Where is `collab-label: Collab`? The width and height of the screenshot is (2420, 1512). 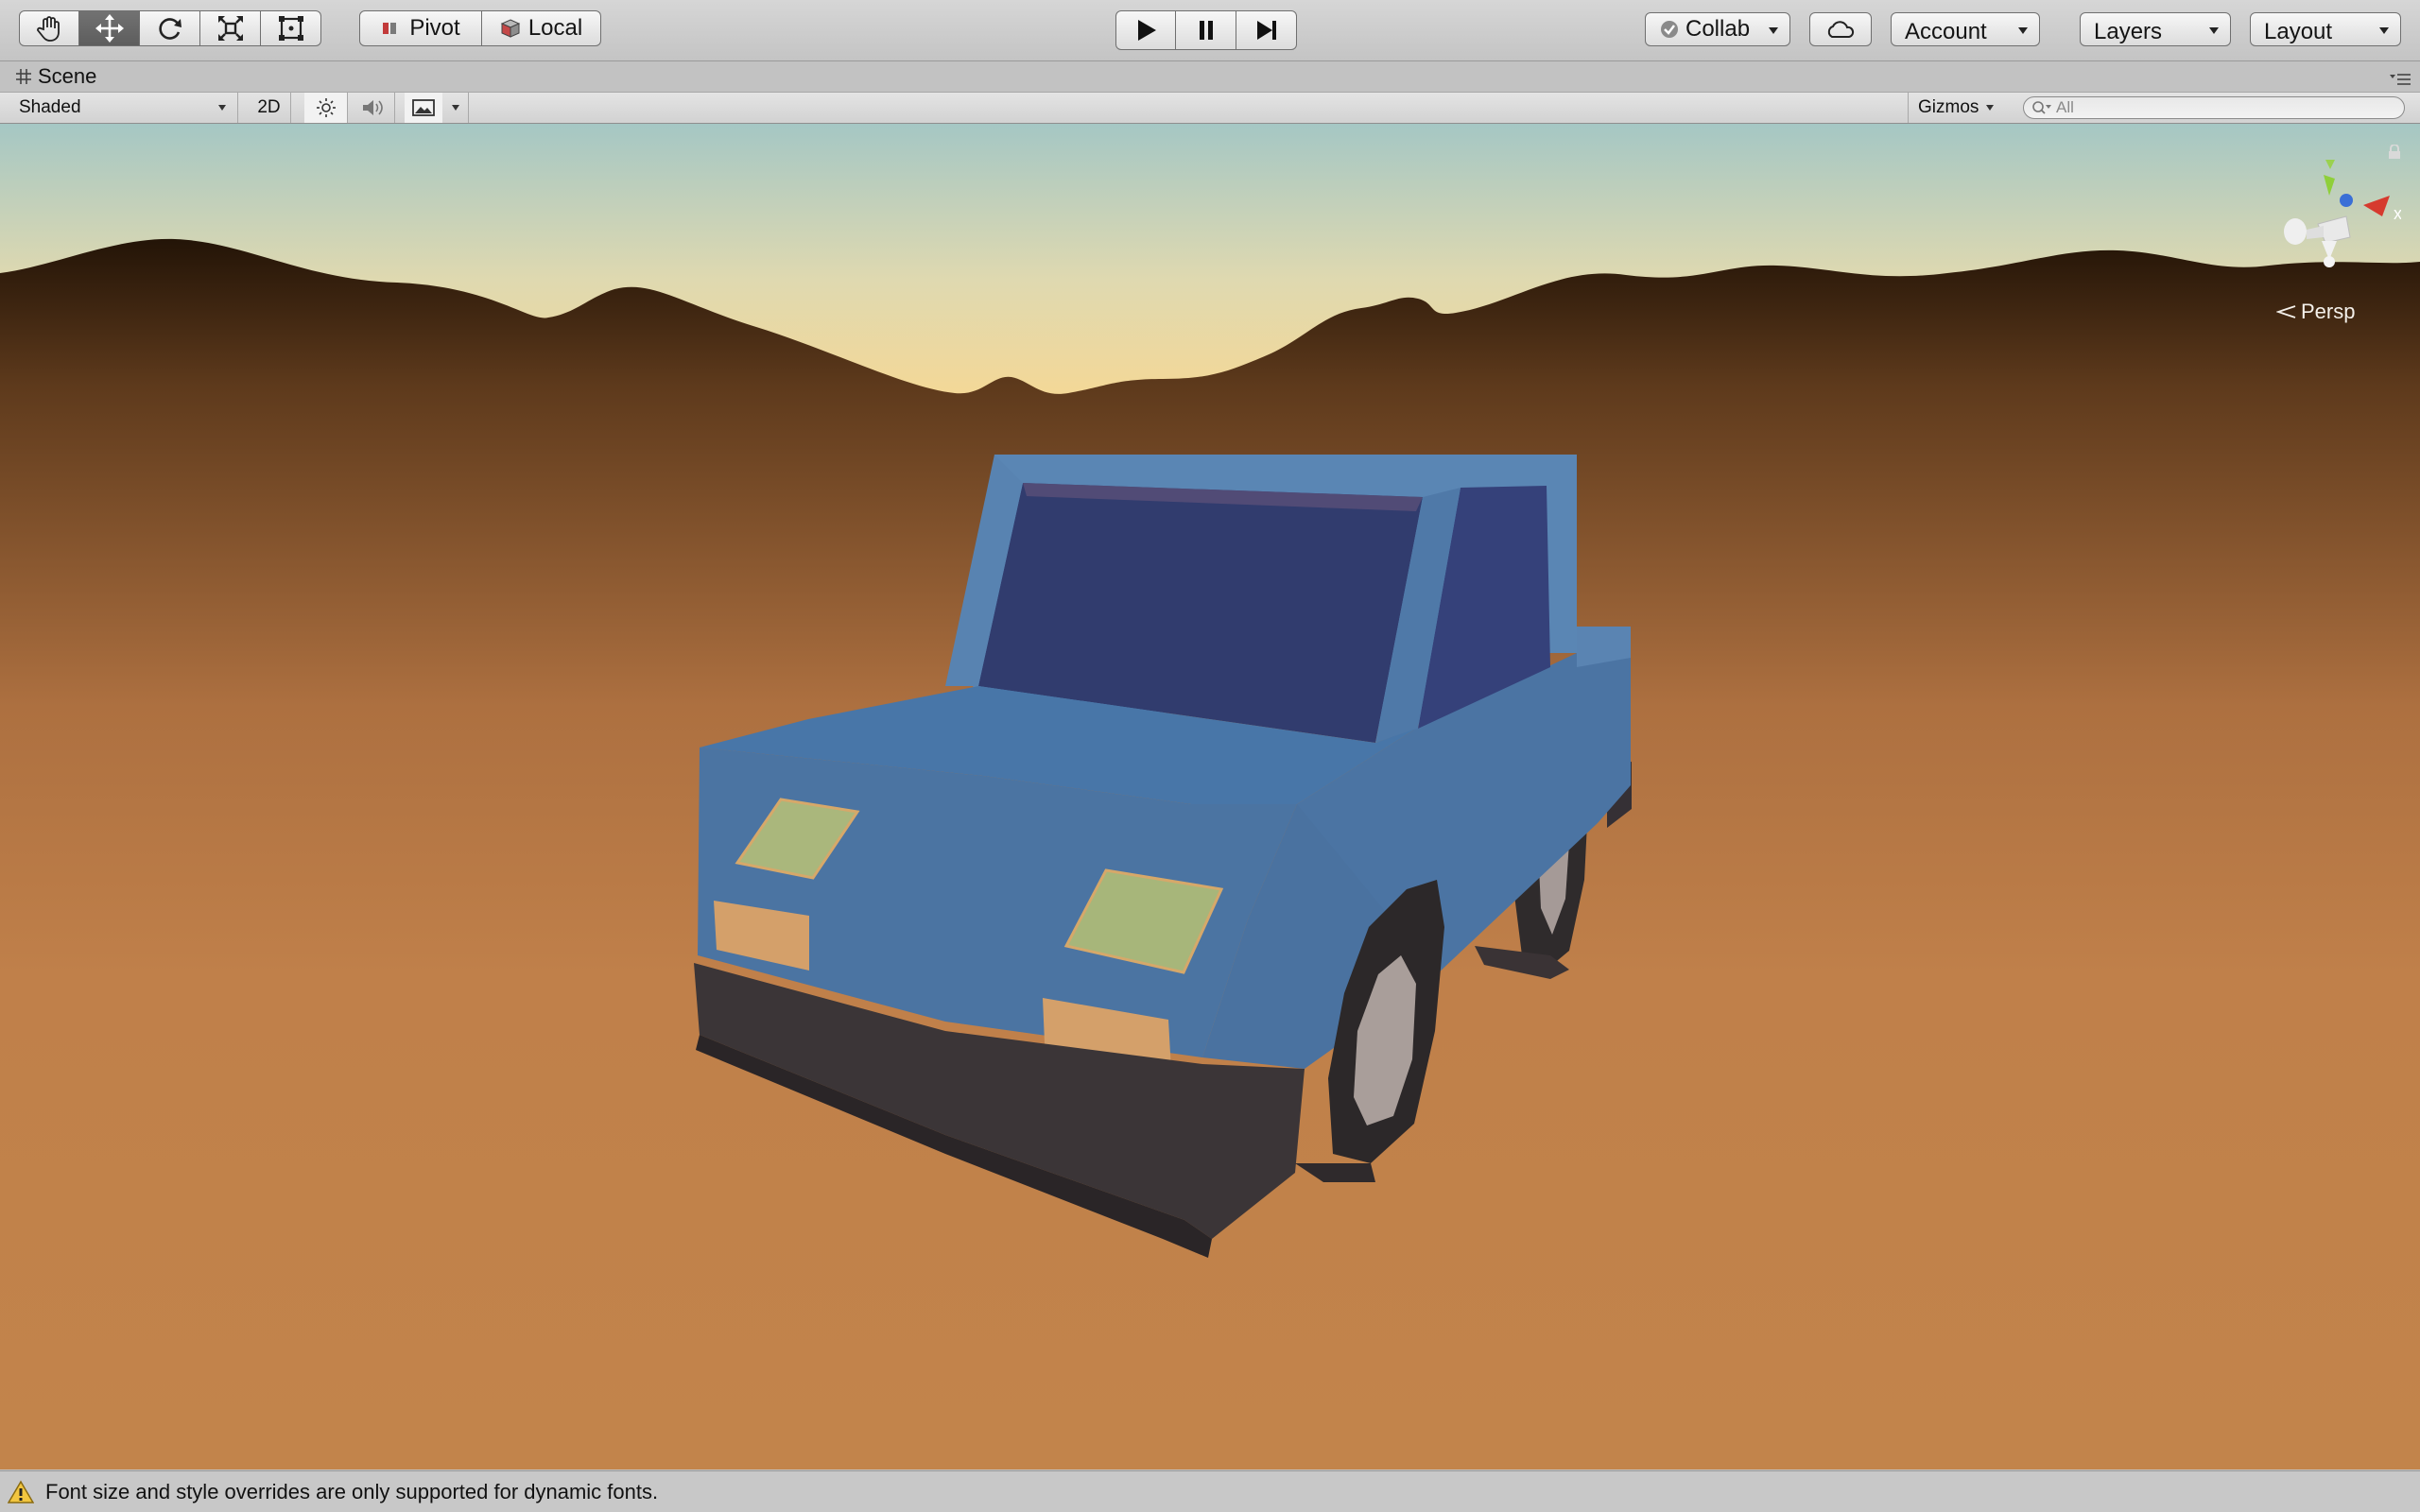
collab-label: Collab is located at coordinates (1718, 29).